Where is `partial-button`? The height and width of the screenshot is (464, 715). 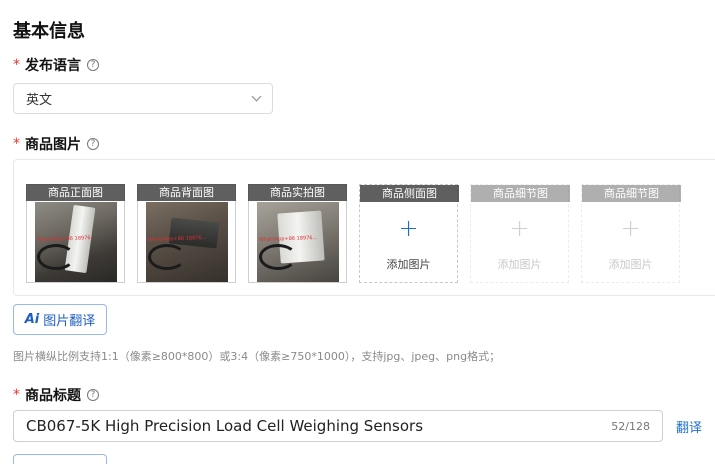
partial-button is located at coordinates (60, 459).